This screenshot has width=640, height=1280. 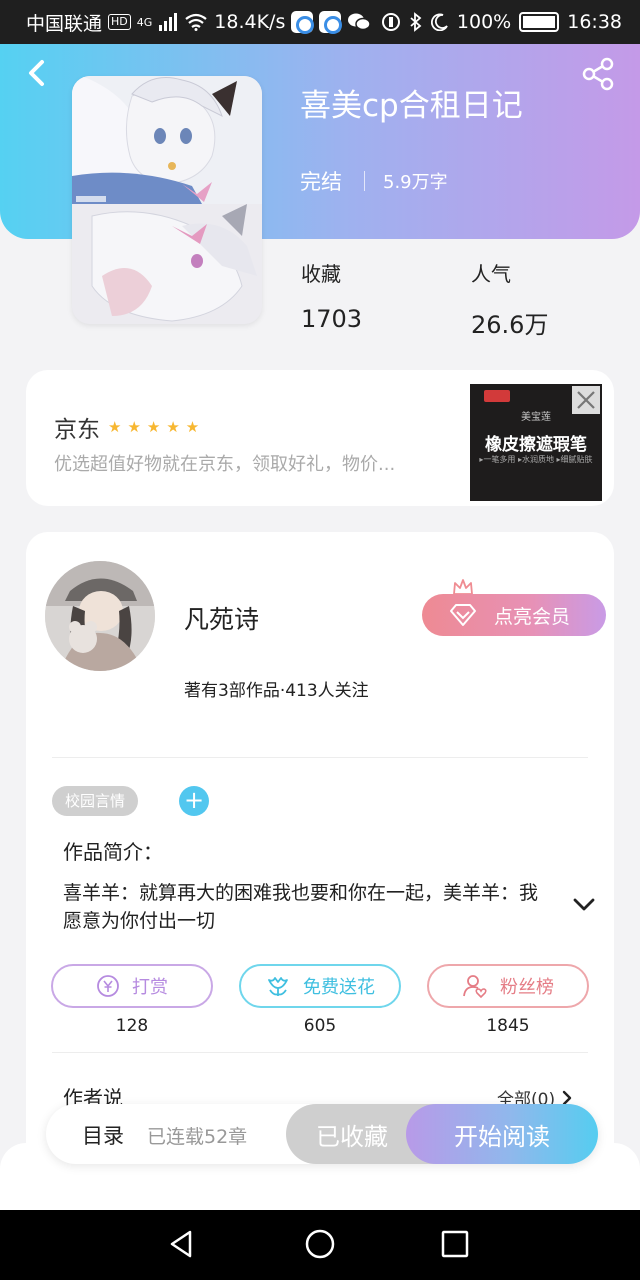 I want to click on diamond-icon, so click(x=463, y=615).